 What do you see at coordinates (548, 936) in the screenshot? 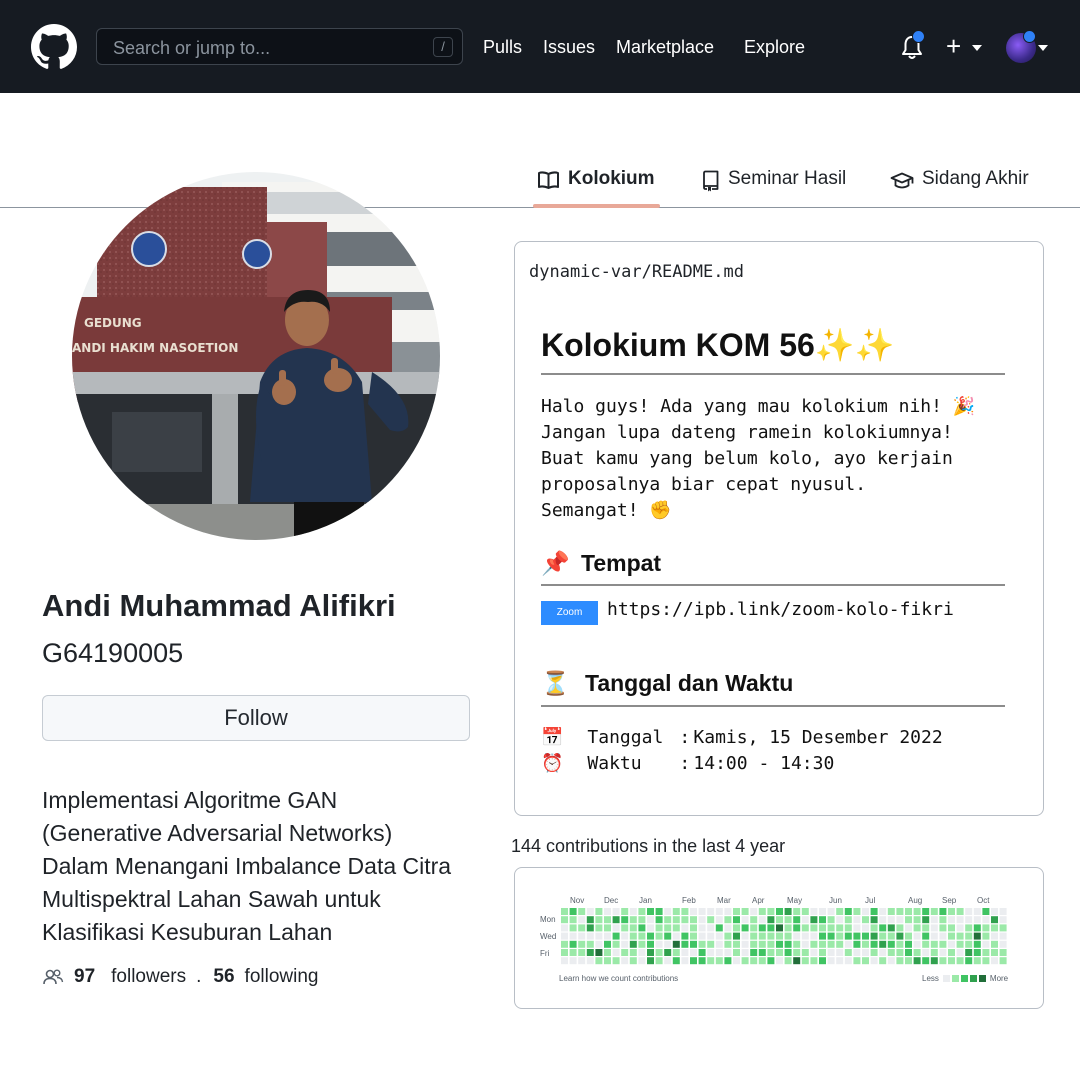
I see `day-label: Wed` at bounding box center [548, 936].